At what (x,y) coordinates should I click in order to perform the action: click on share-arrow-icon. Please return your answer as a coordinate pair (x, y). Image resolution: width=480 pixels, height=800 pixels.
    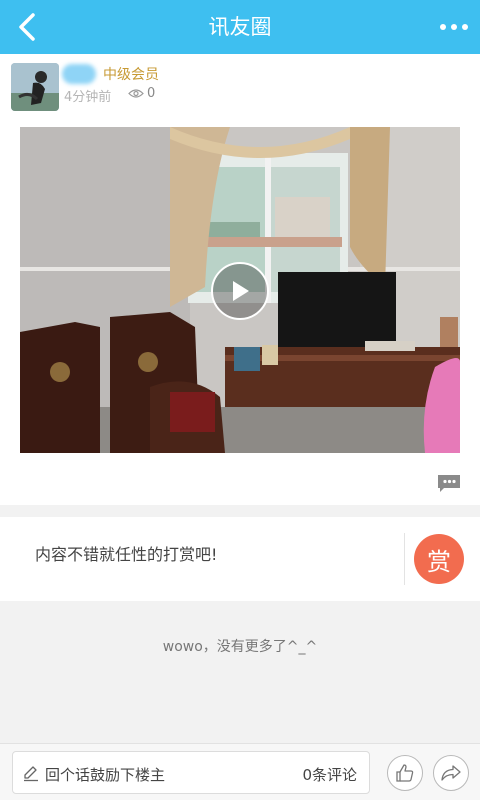
    Looking at the image, I should click on (451, 773).